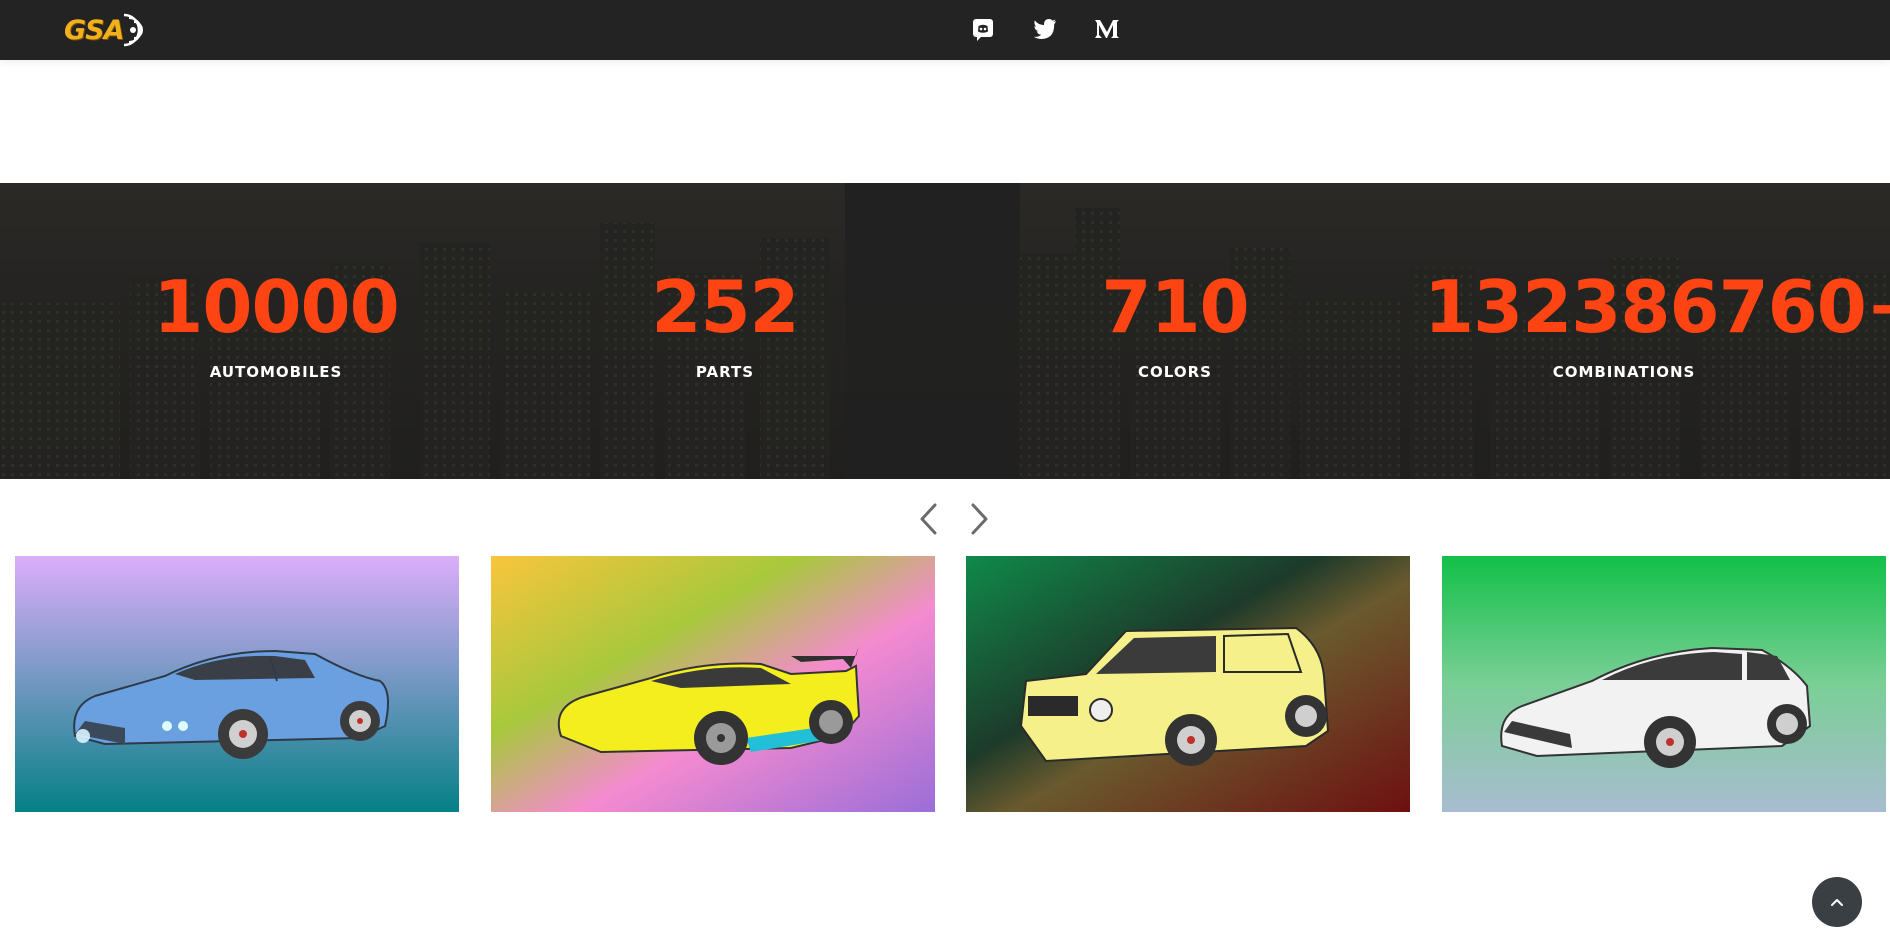 The height and width of the screenshot is (945, 1890). I want to click on stat-automobiles: 10000 AUTOMOBILES, so click(276, 326).